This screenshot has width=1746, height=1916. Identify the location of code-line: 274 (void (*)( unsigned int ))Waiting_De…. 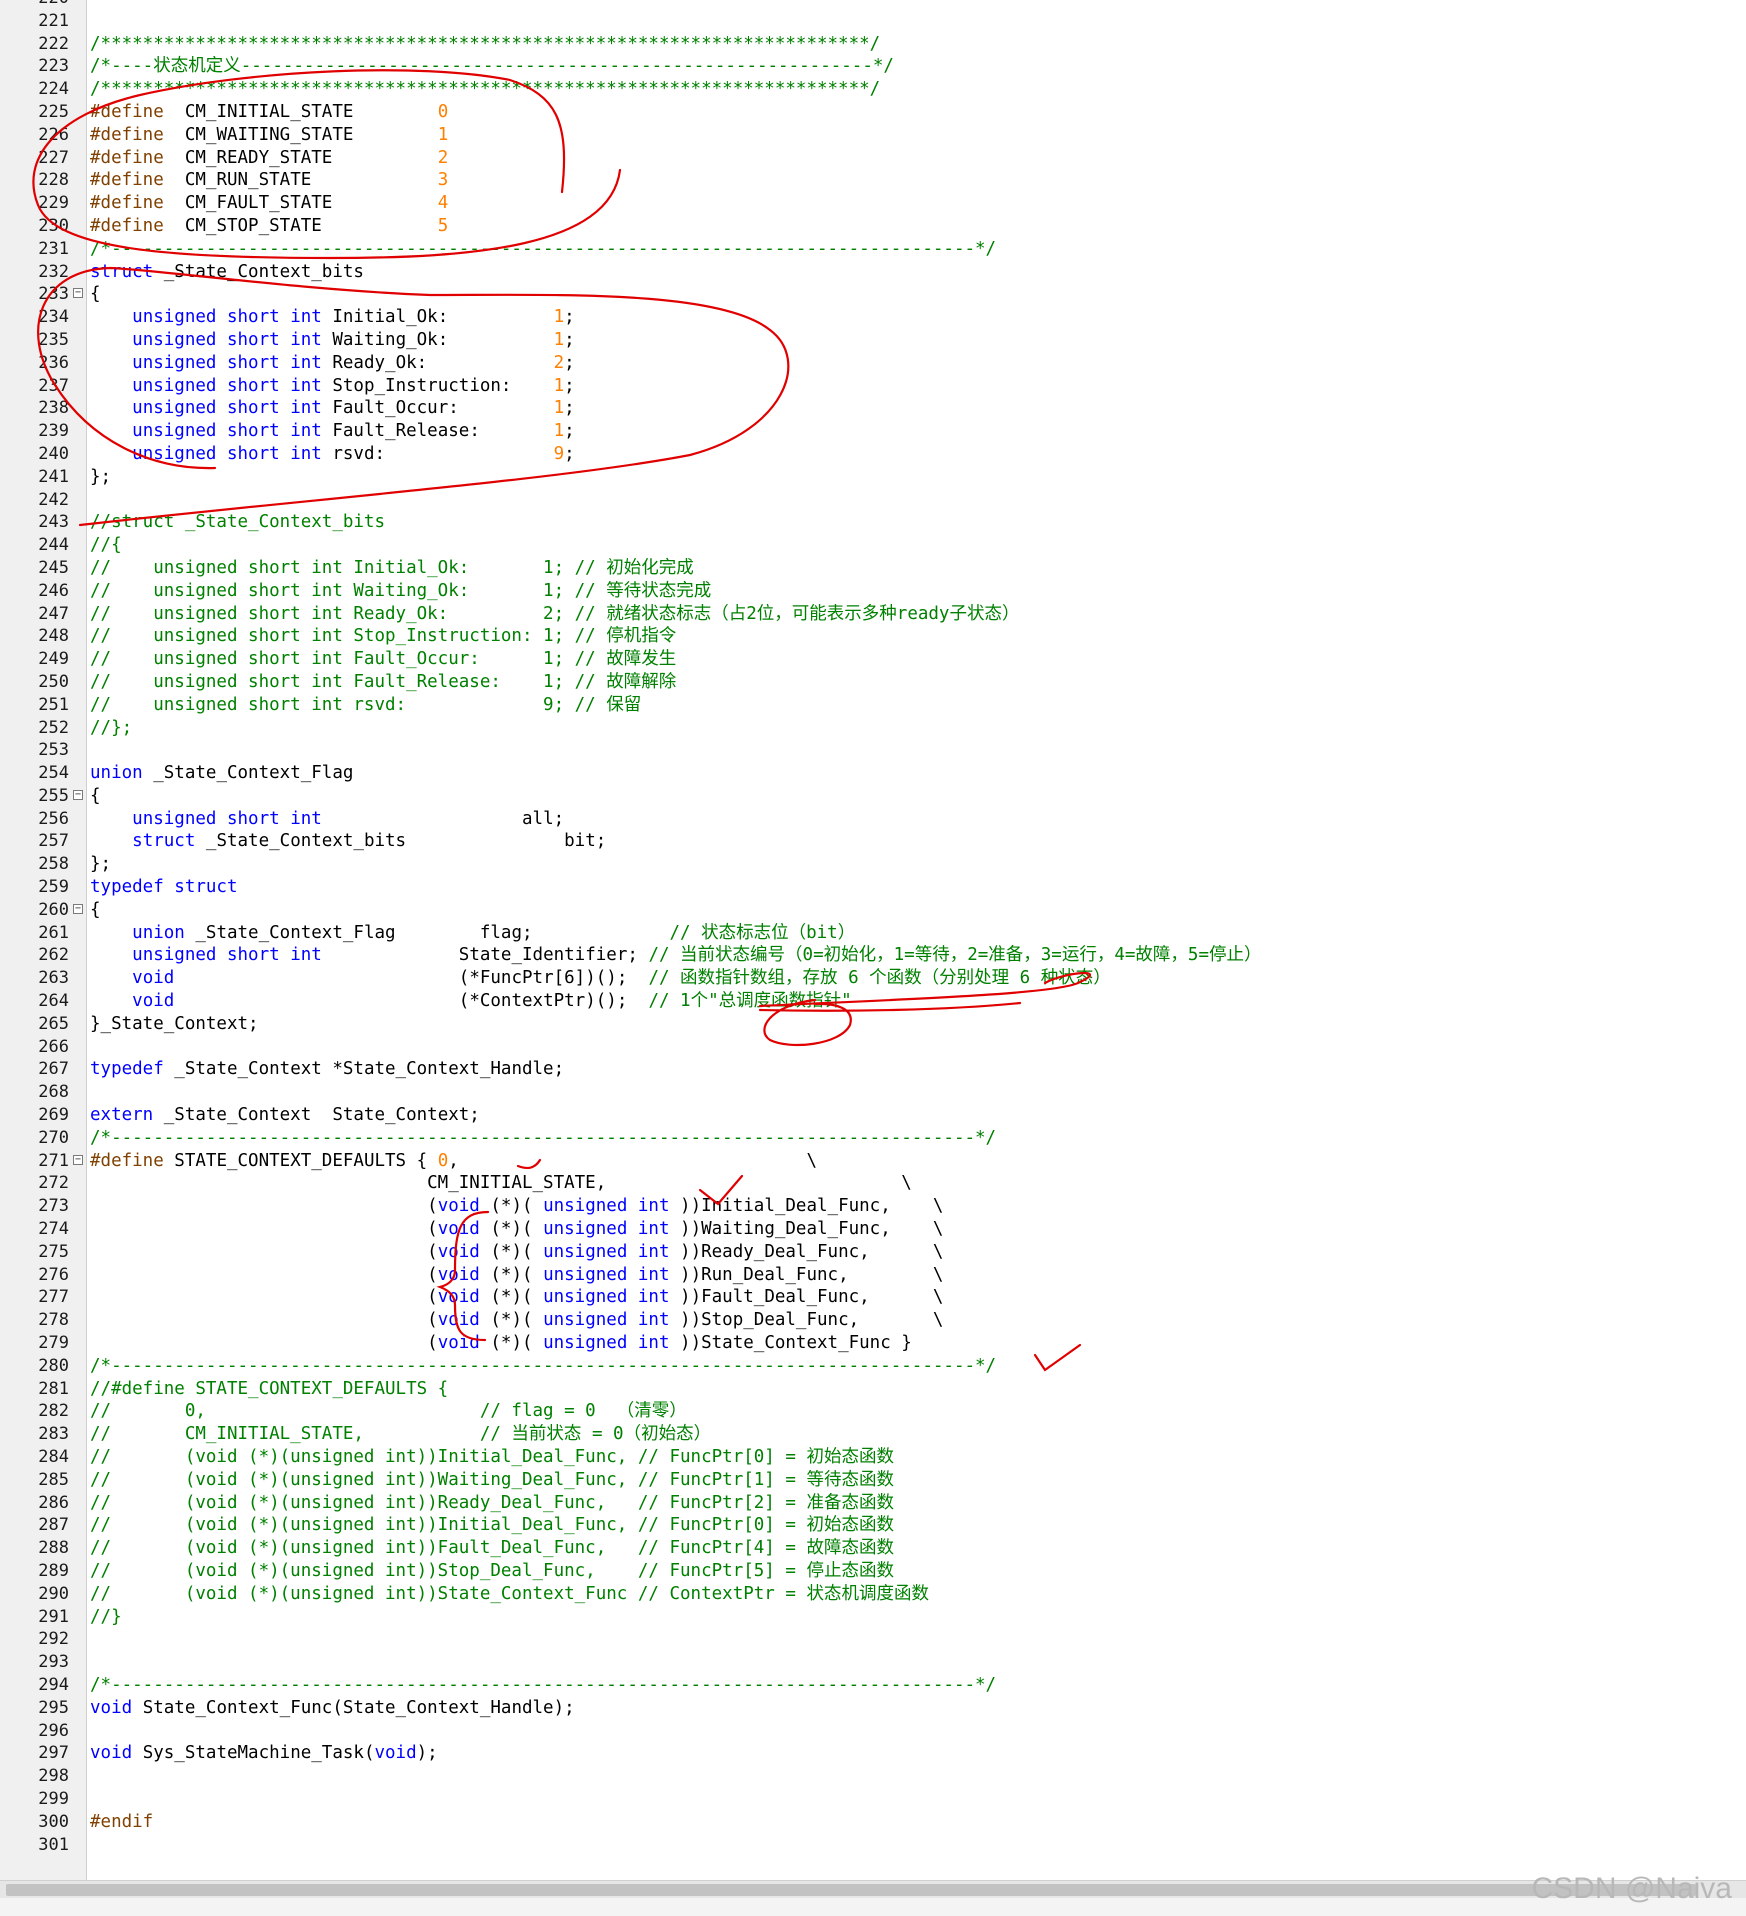
(873, 1229).